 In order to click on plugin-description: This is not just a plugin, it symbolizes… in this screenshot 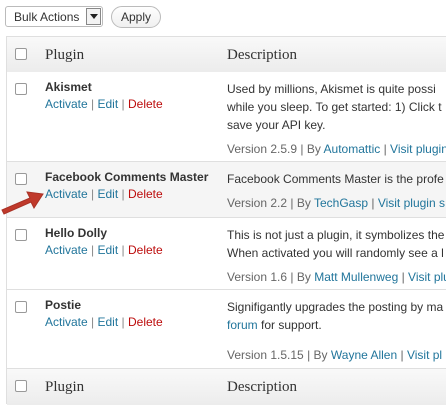, I will do `click(336, 244)`.